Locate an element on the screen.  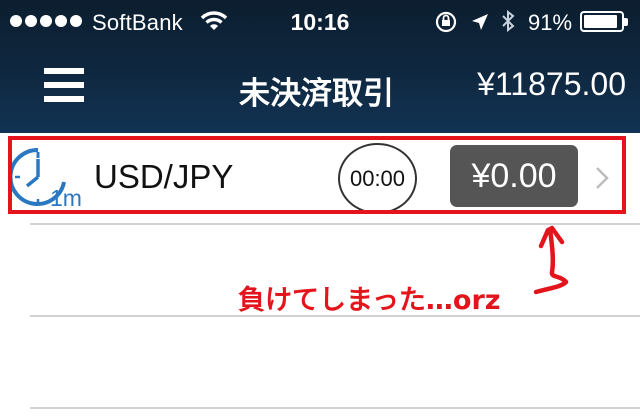
status-bar: SoftBank 10:16 91% is located at coordinates (320, 21).